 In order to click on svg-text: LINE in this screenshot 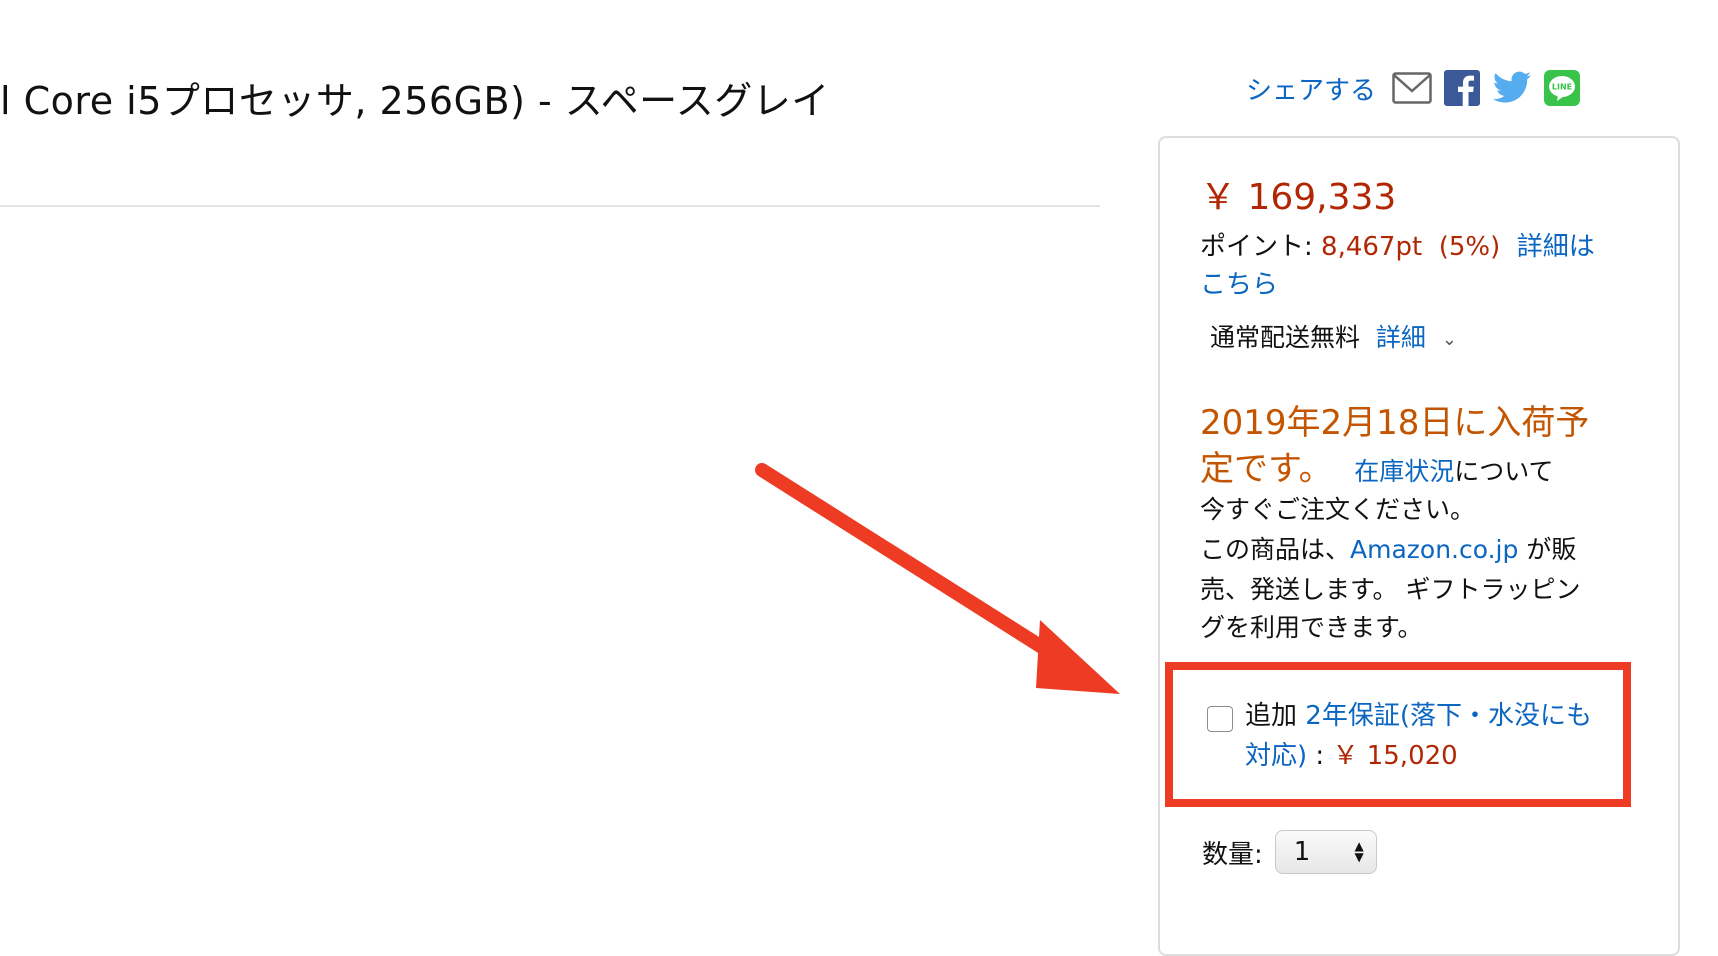, I will do `click(1562, 87)`.